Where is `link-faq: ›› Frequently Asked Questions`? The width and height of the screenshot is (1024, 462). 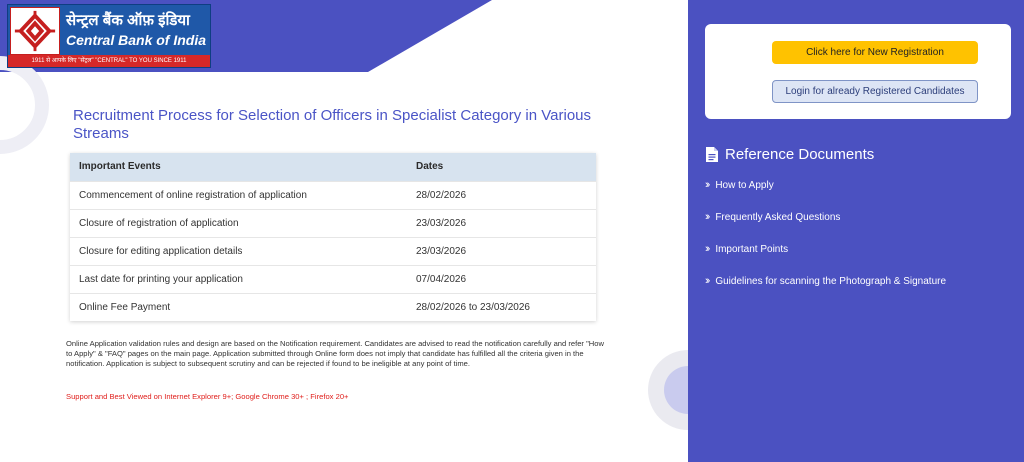 link-faq: ›› Frequently Asked Questions is located at coordinates (772, 217).